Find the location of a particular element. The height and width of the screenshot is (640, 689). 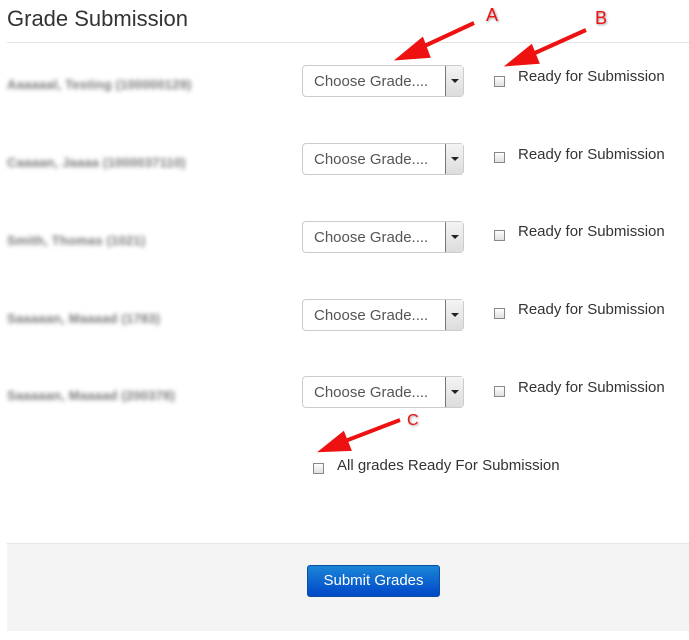

arrow-a-head is located at coordinates (412, 48).